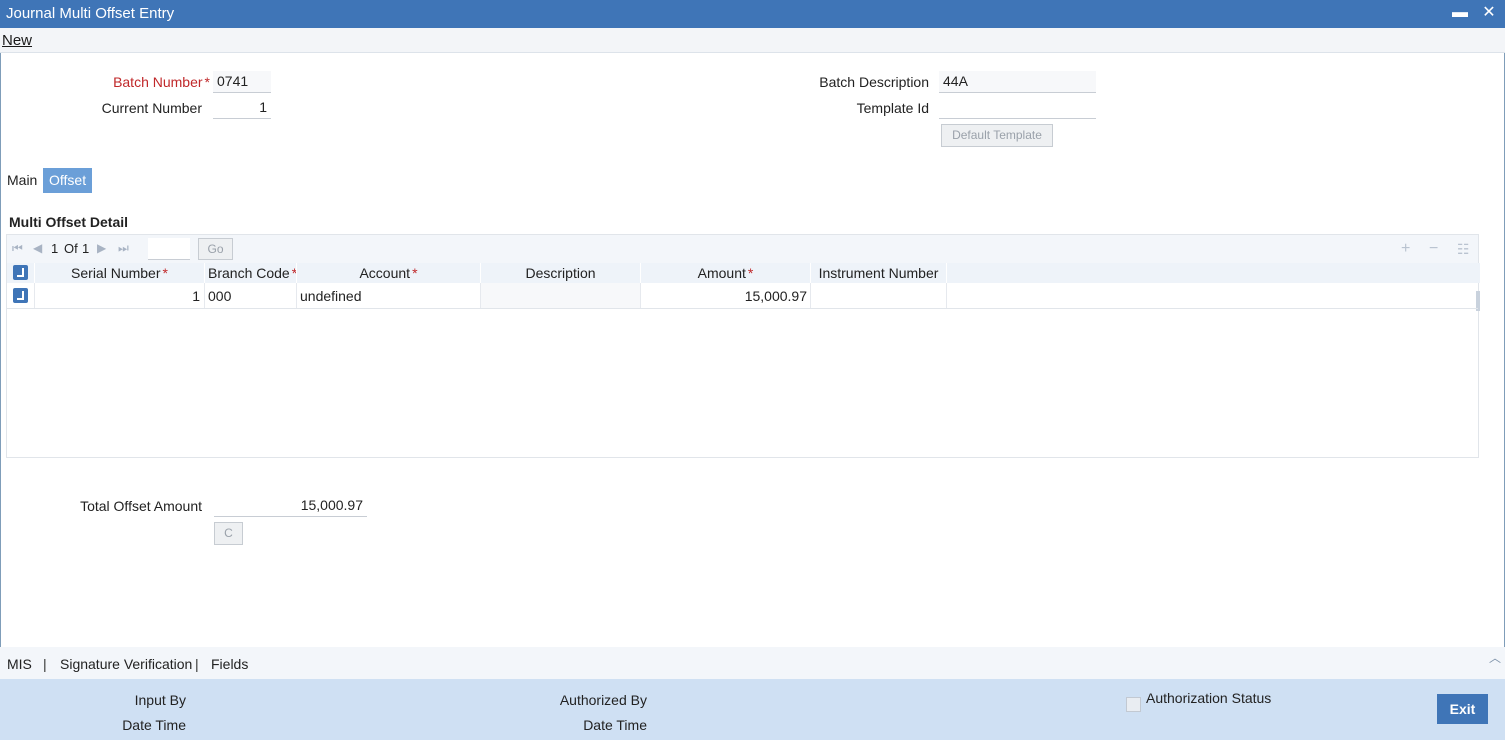 This screenshot has width=1505, height=740. What do you see at coordinates (215, 249) in the screenshot?
I see `go-button: Go` at bounding box center [215, 249].